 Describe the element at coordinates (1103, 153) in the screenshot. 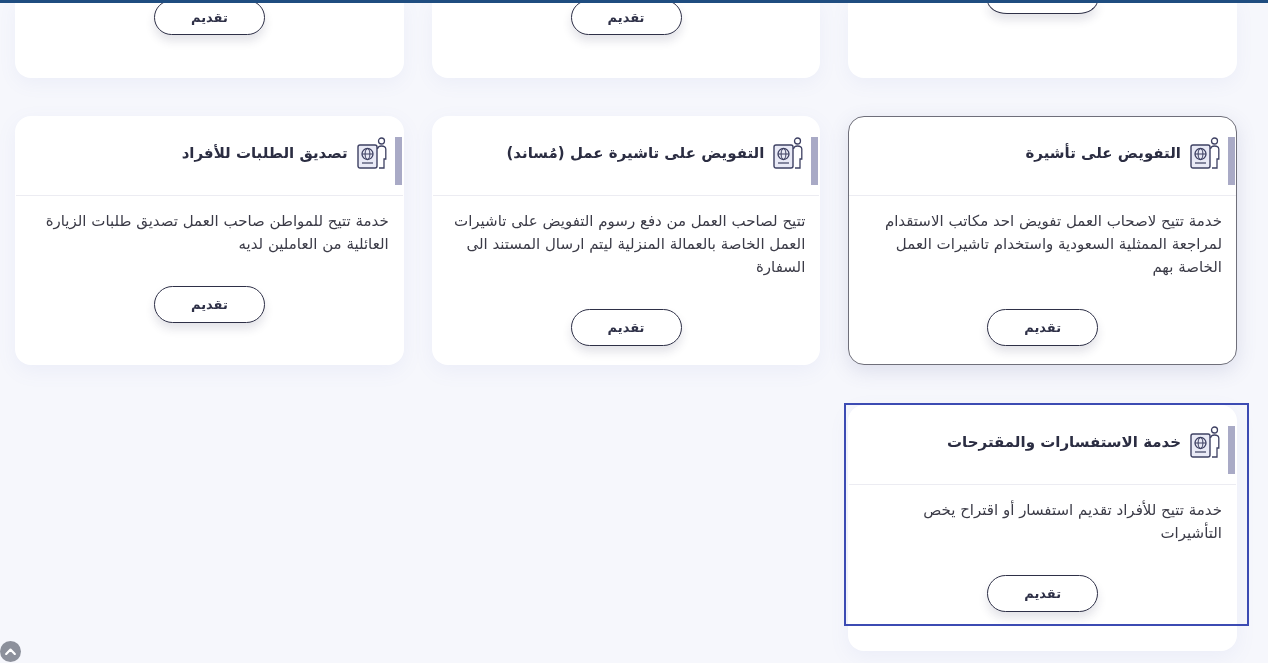

I see `service-title: التفويض على تأشيرة` at that location.